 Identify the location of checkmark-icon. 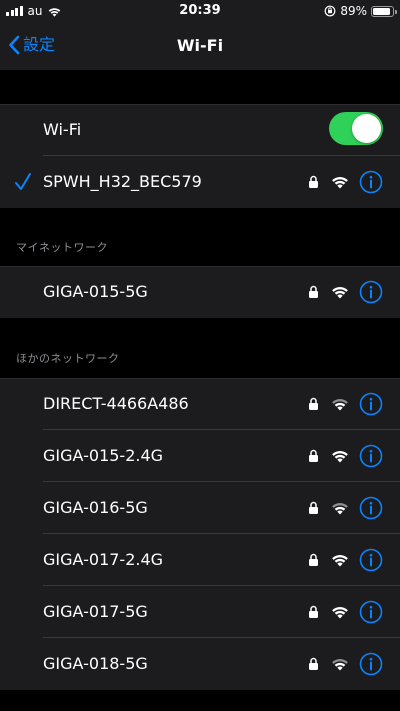
(23, 181).